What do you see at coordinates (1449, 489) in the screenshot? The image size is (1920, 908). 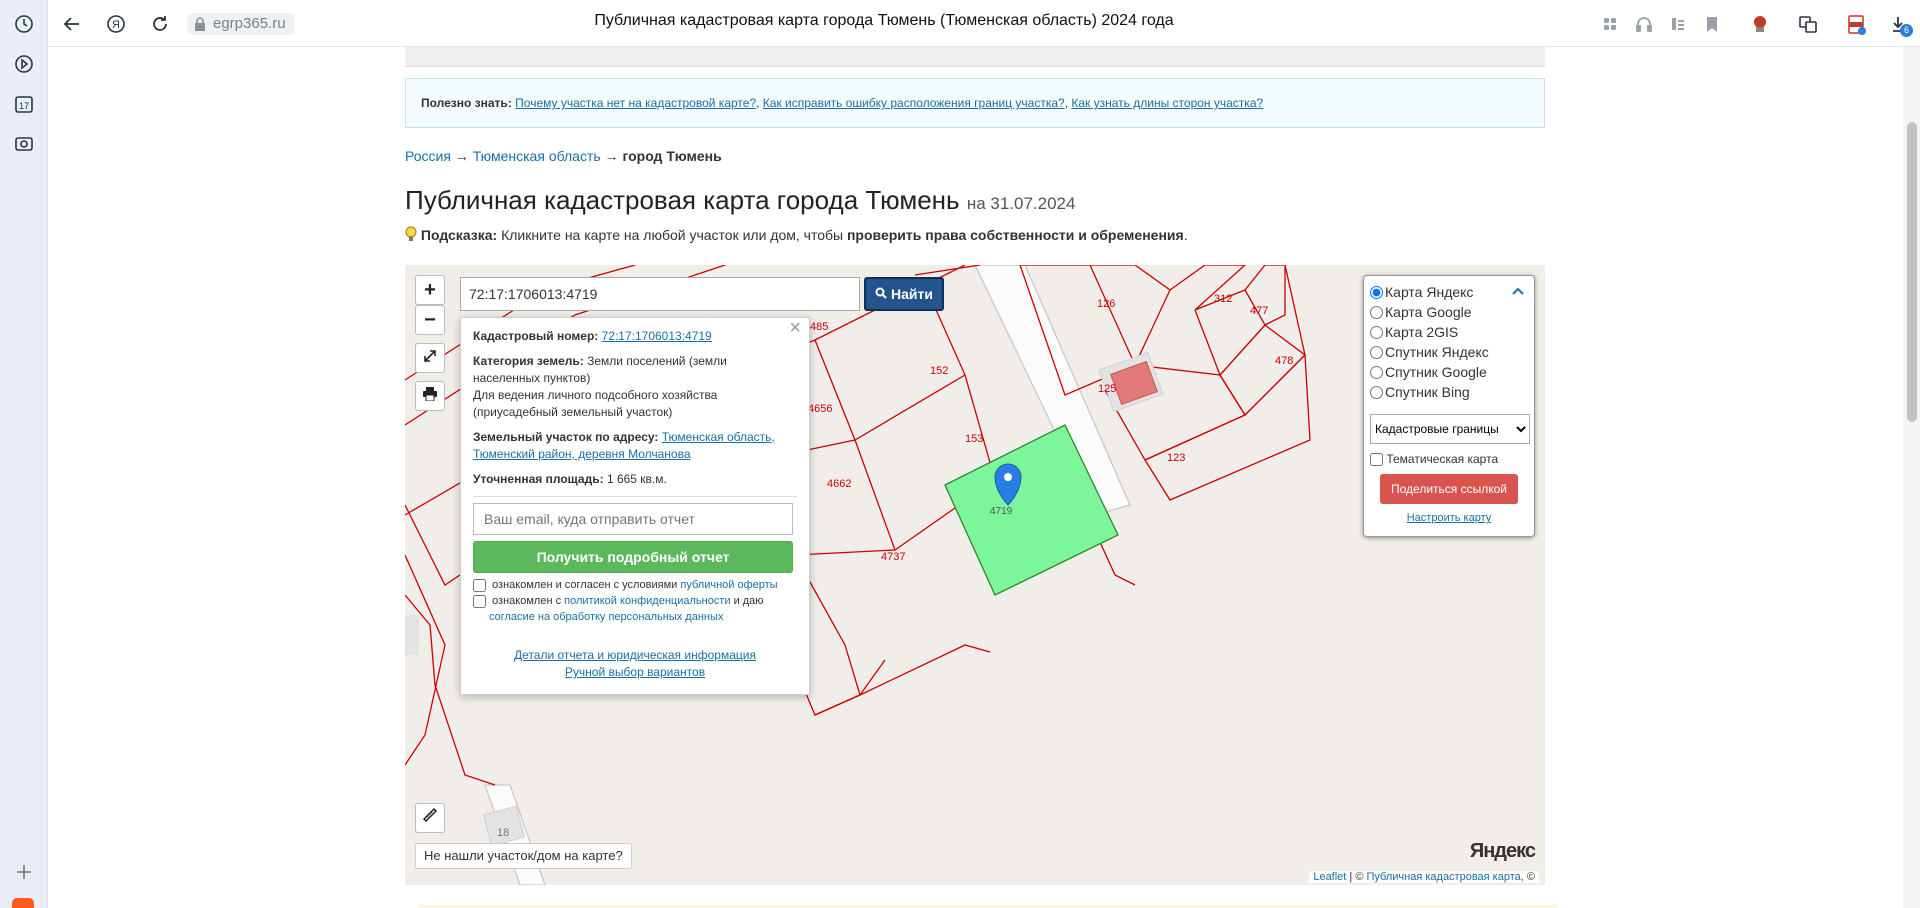 I see `share-link-button: Поделиться ссылкой` at bounding box center [1449, 489].